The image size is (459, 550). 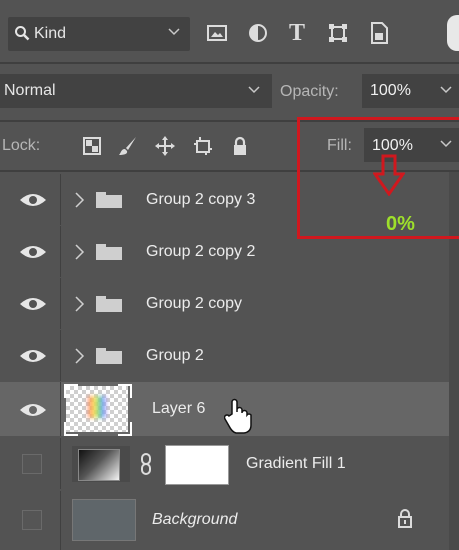 I want to click on layer-row-group: Group 2 copy, so click(x=224, y=303).